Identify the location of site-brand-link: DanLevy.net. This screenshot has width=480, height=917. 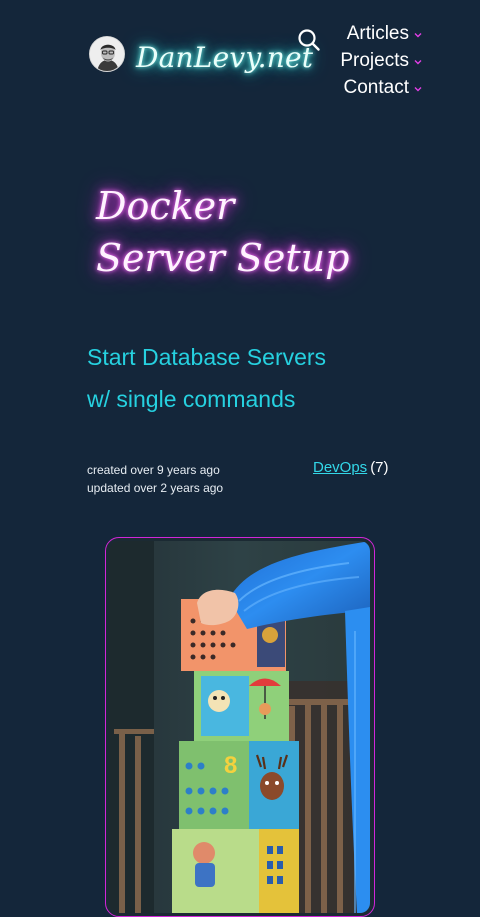
(224, 58).